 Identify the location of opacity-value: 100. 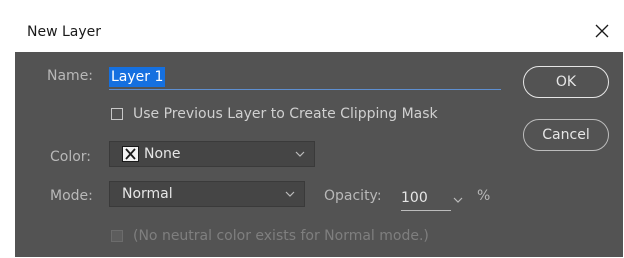
(414, 198).